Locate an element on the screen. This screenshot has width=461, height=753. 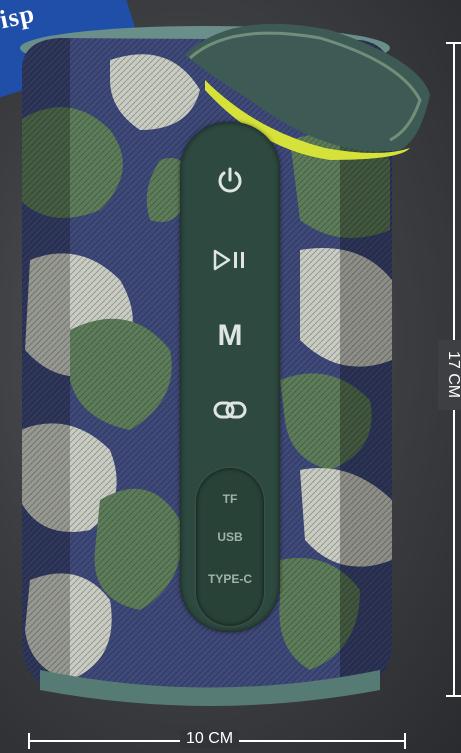
width-dimension-label: 10 CM is located at coordinates (210, 739).